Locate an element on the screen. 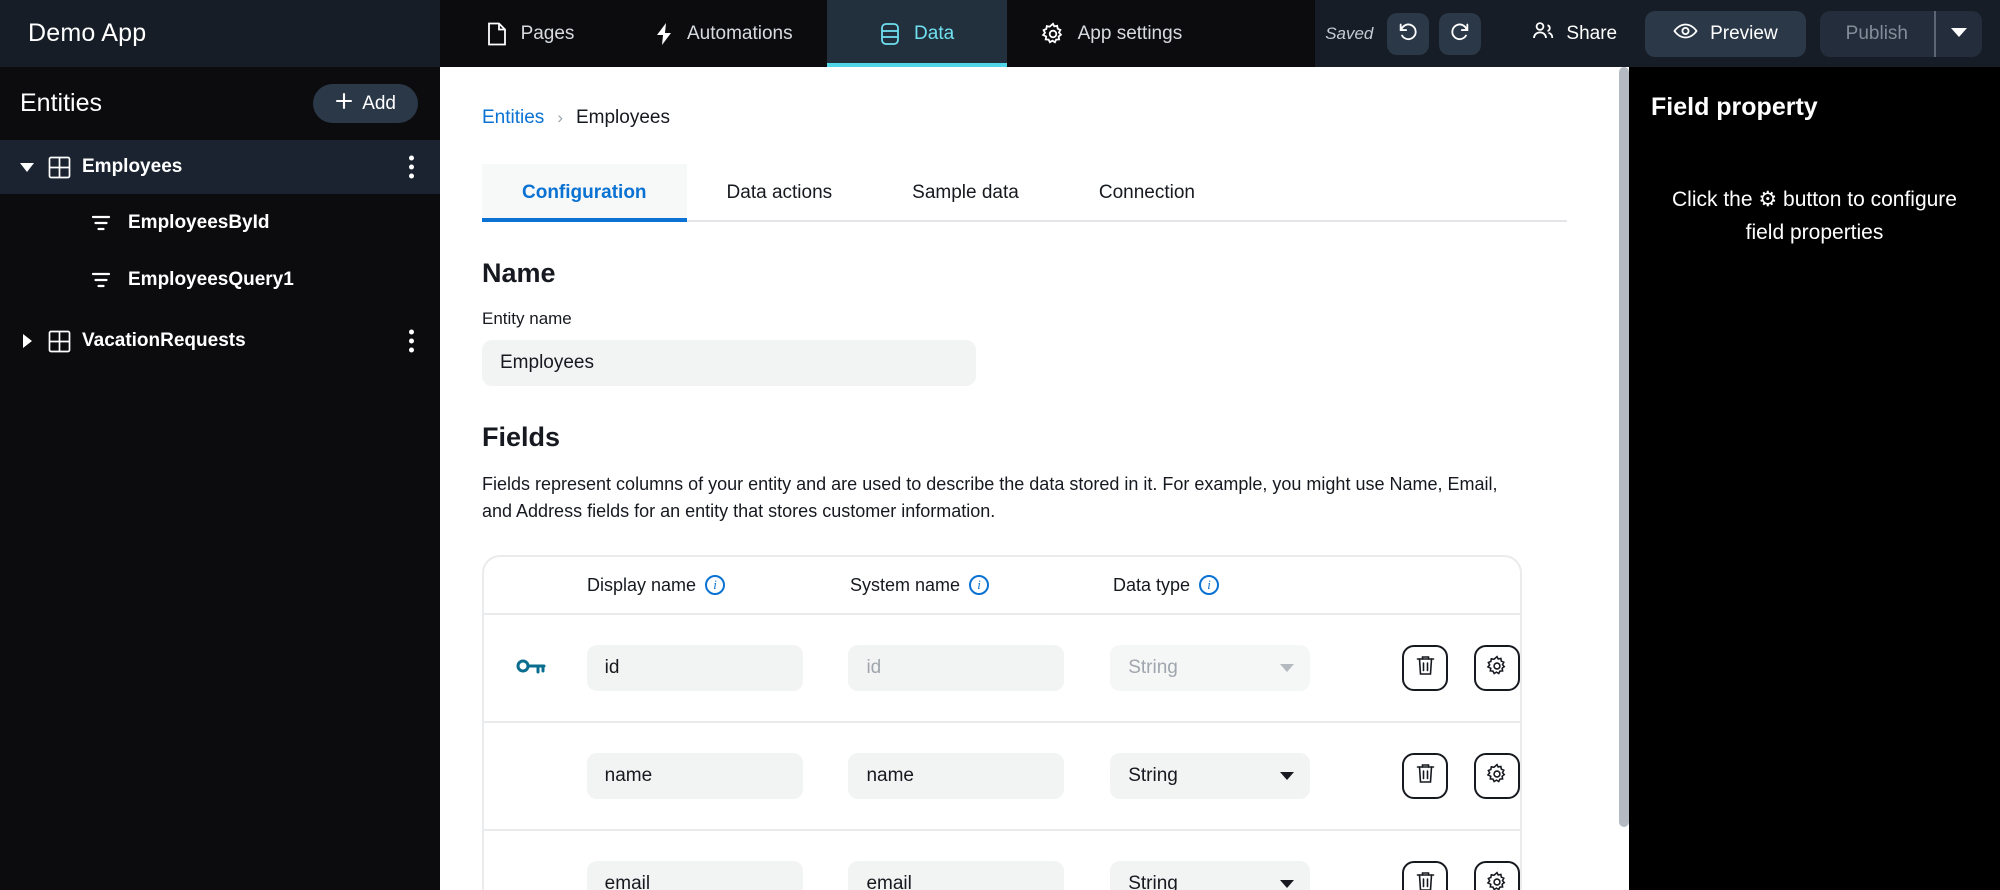 The height and width of the screenshot is (890, 2000). column-system-name: System name i is located at coordinates (981, 585).